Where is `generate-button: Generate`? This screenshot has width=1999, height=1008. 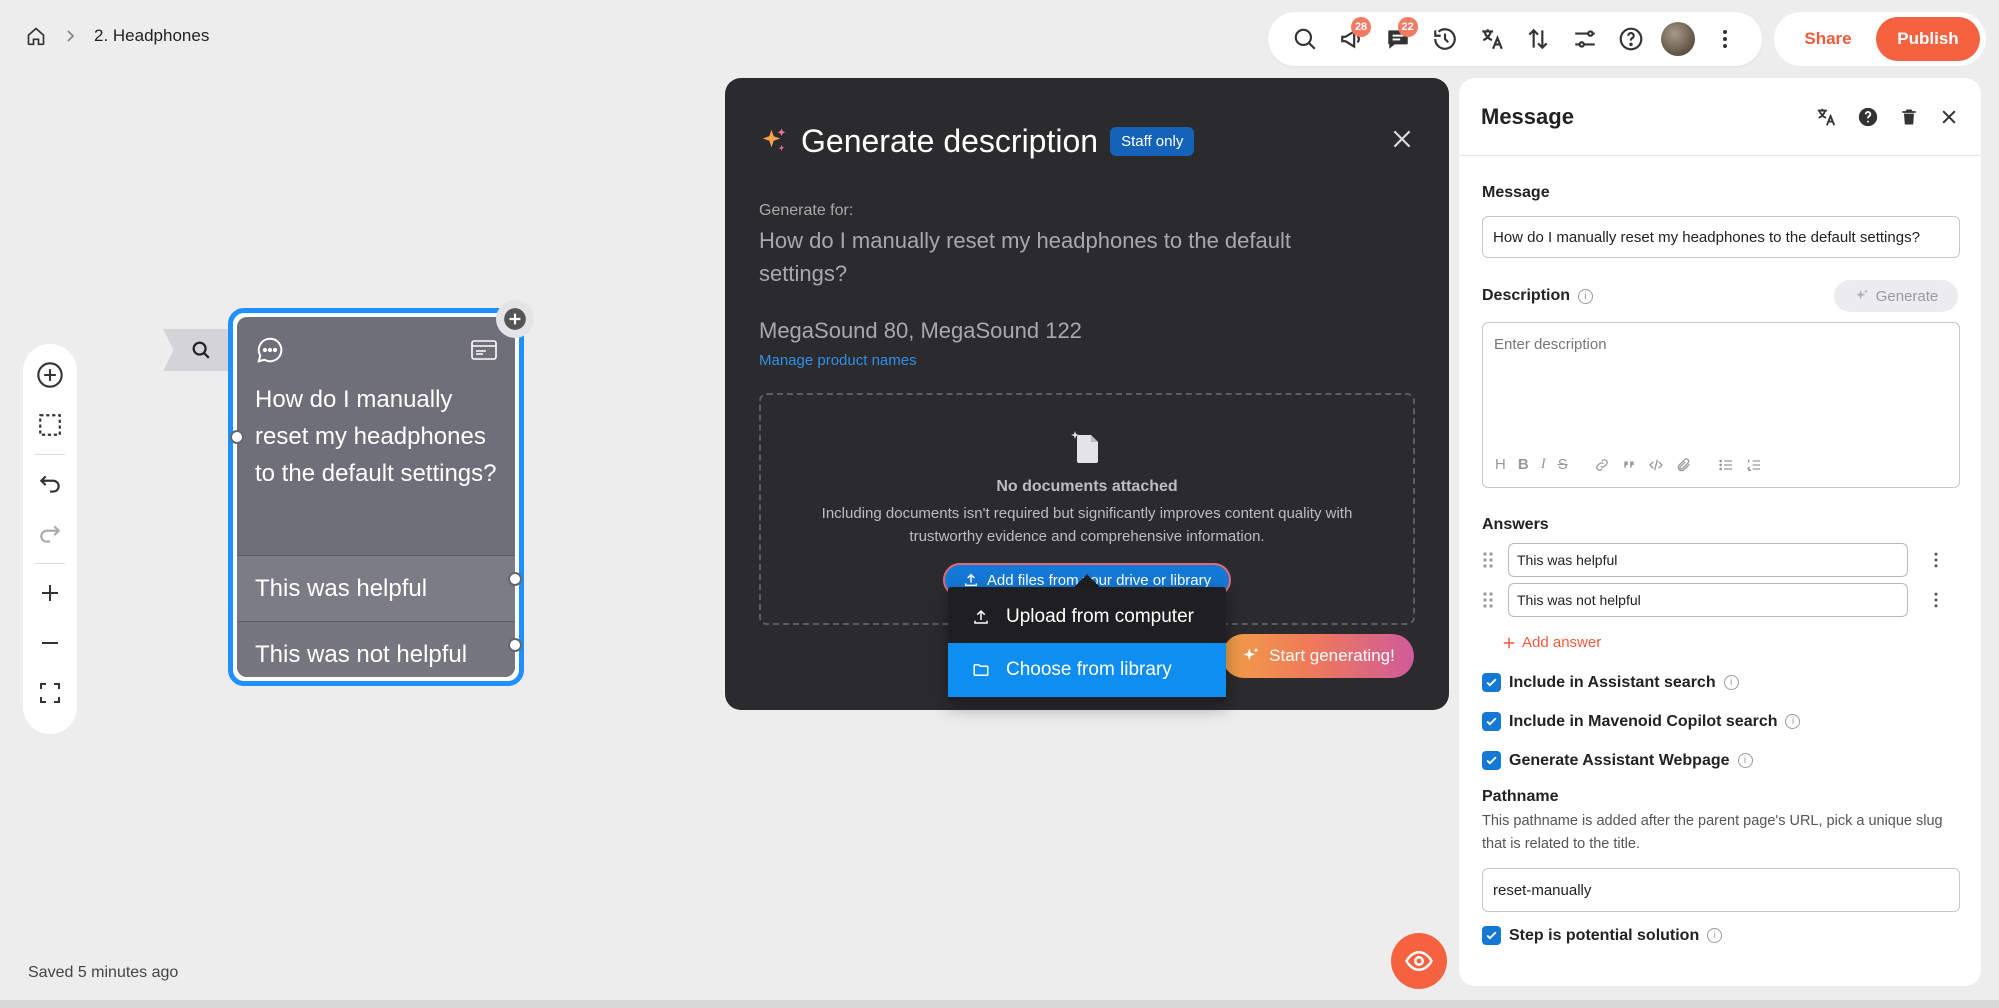
generate-button: Generate is located at coordinates (1896, 296).